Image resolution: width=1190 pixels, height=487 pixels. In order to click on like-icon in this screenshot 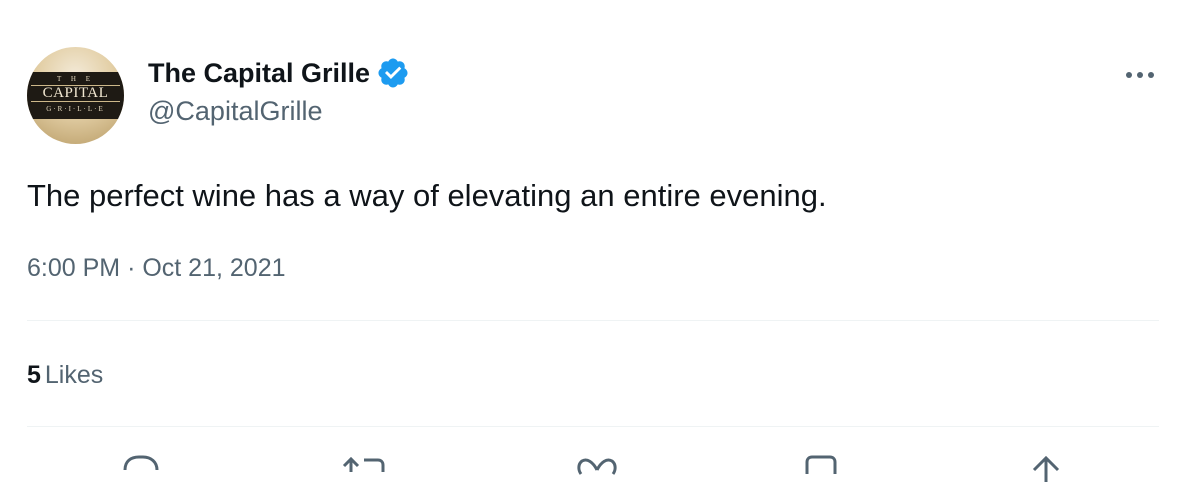, I will do `click(597, 466)`.